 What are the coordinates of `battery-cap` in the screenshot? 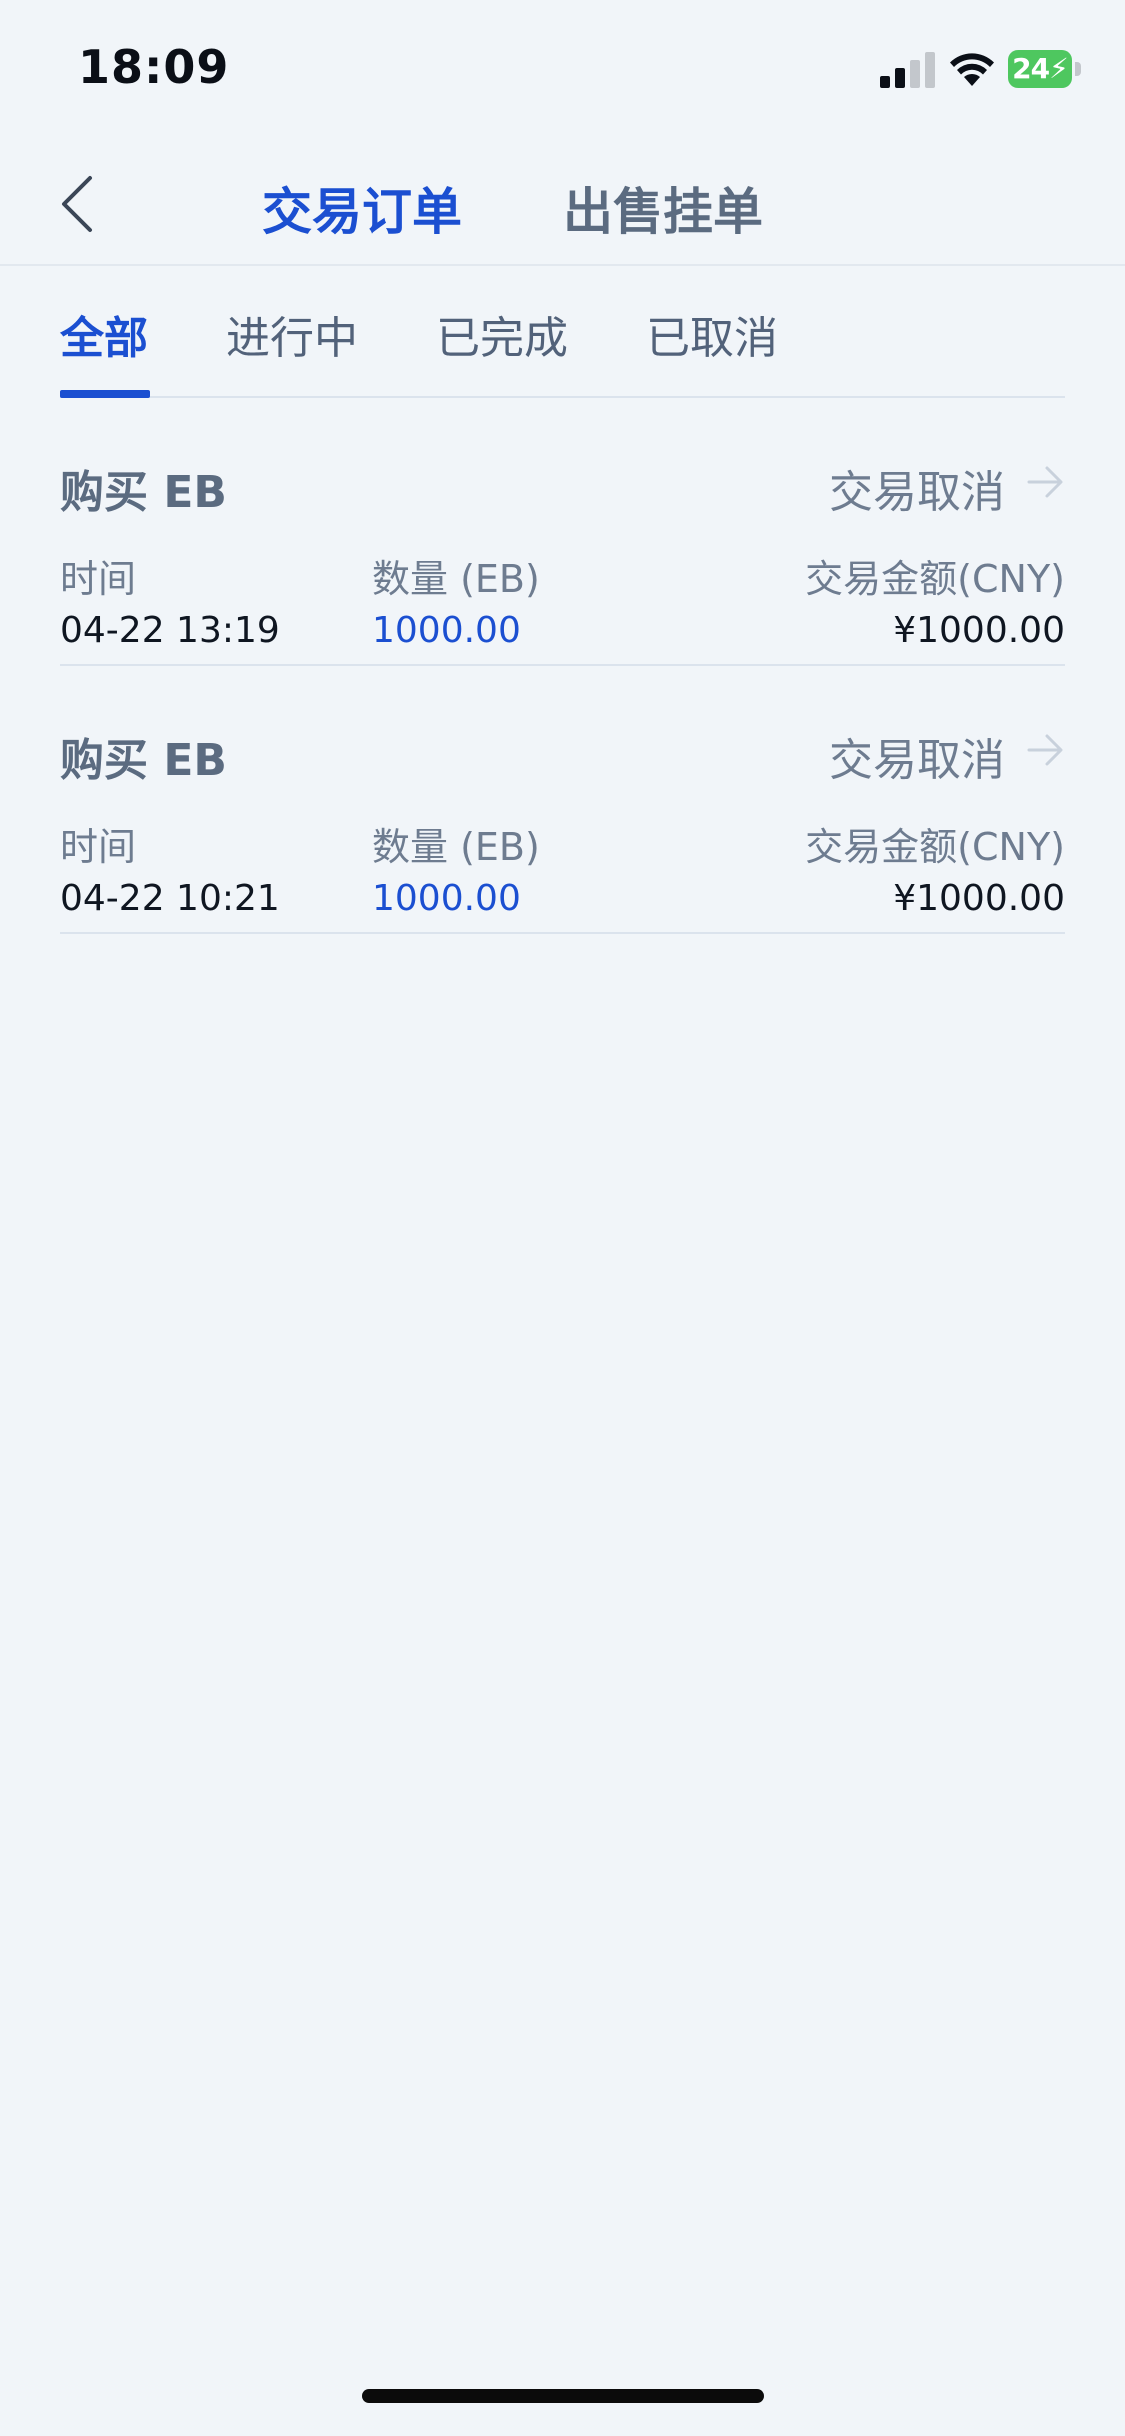 It's located at (1078, 69).